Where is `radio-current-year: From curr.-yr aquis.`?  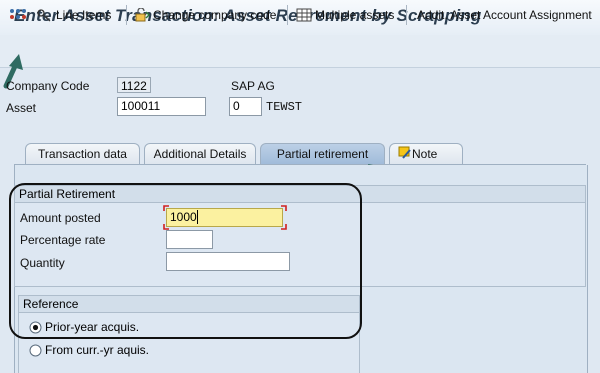
radio-current-year: From curr.-yr aquis. is located at coordinates (89, 350).